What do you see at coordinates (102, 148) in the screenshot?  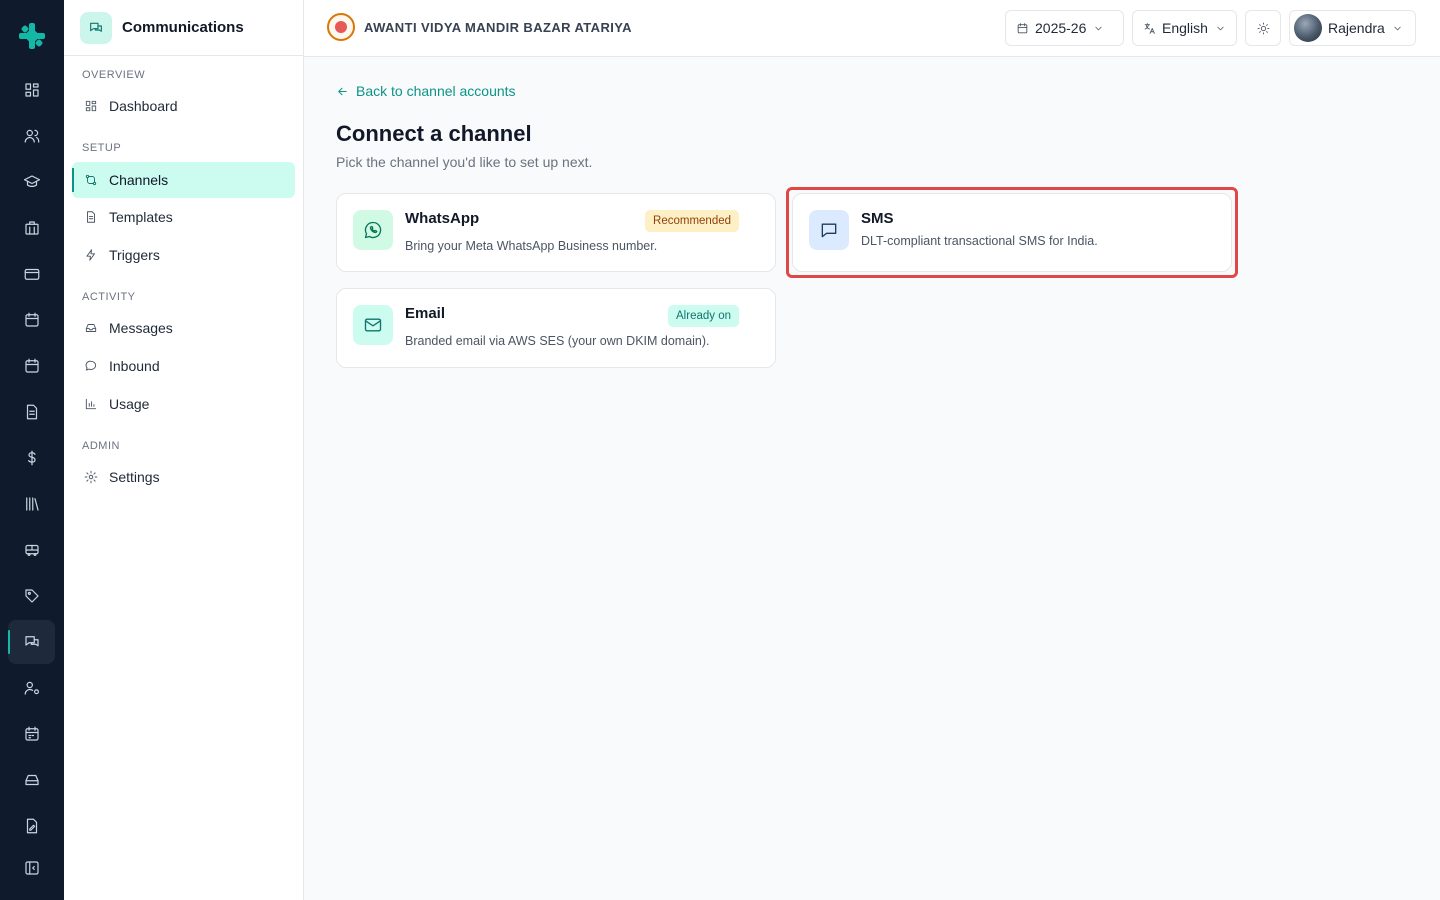 I see `section-setup: SETUP` at bounding box center [102, 148].